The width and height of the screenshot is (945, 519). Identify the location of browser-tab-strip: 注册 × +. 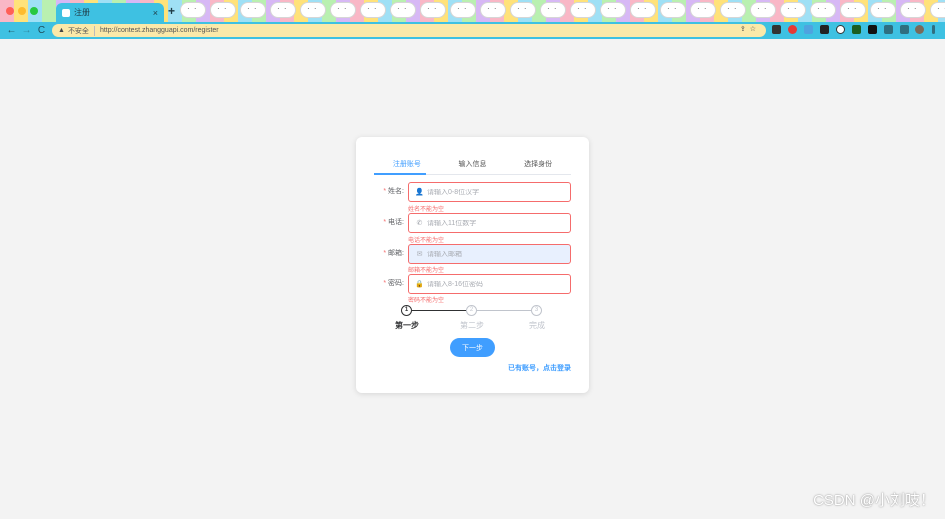
(472, 11).